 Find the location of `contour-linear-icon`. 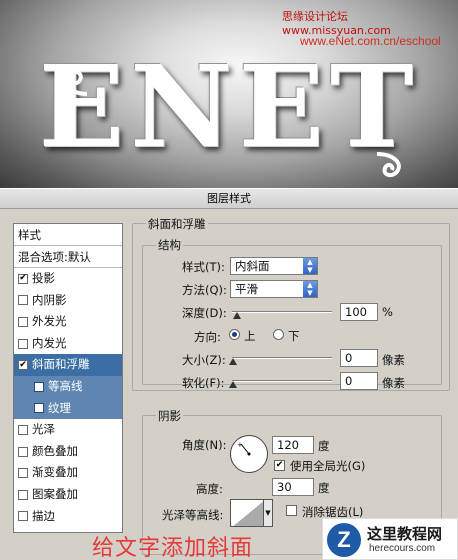

contour-linear-icon is located at coordinates (248, 513).